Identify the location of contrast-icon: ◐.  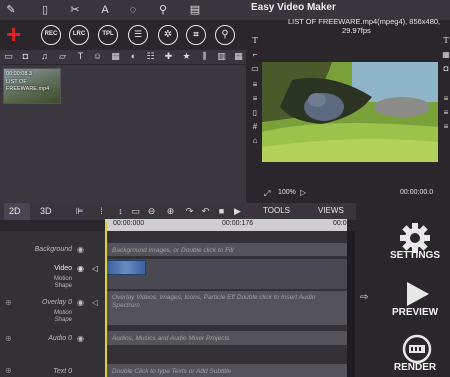
(133, 56).